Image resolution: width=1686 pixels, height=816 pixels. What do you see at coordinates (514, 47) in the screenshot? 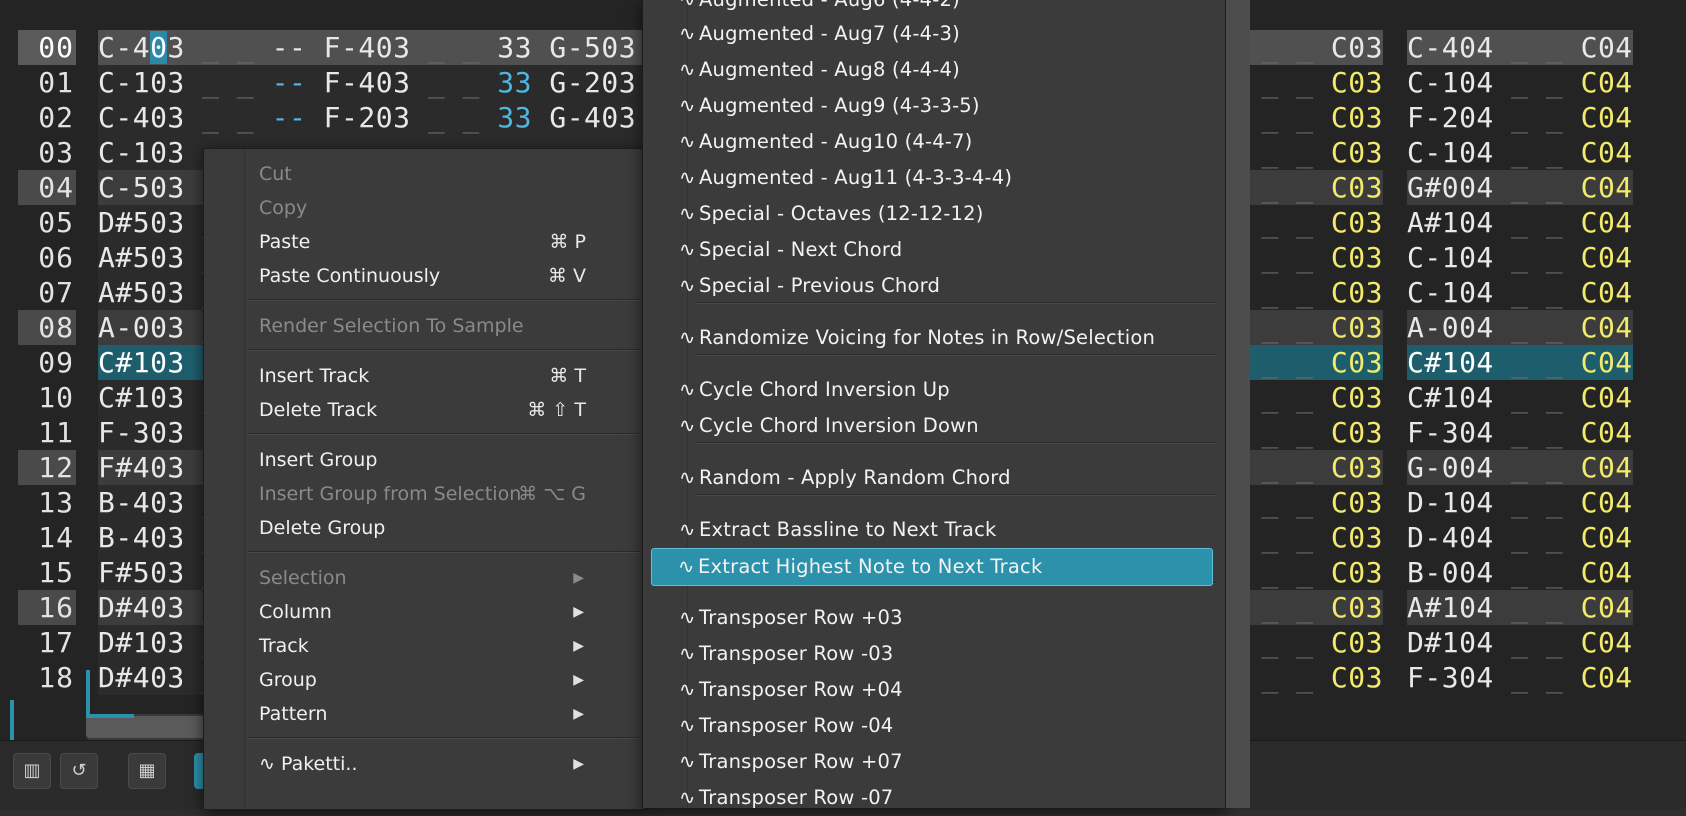
I see `volume-cell: 33` at bounding box center [514, 47].